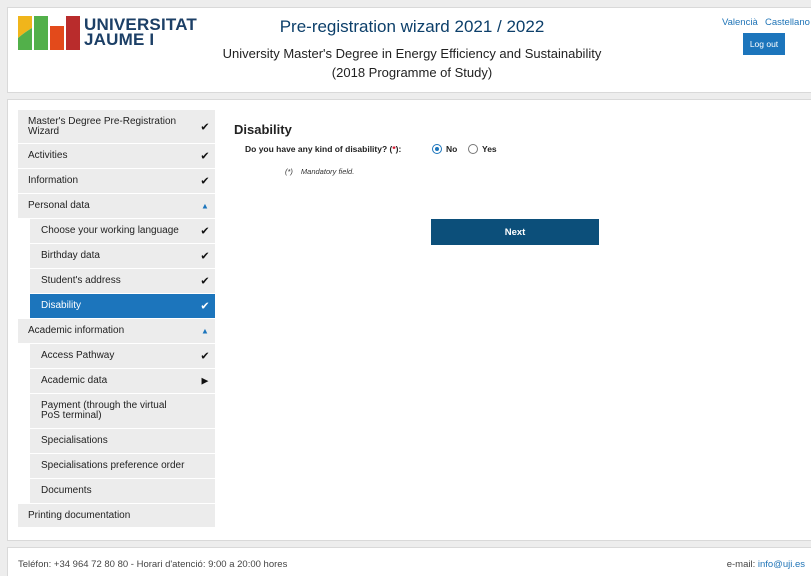 The height and width of the screenshot is (576, 811). I want to click on sidebar-item: Access Pathway ✔, so click(122, 356).